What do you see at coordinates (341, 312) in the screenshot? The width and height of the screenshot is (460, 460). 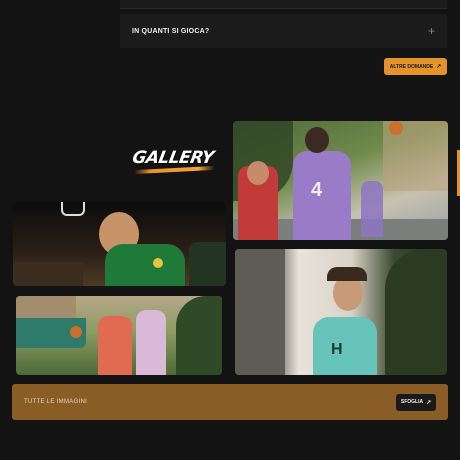 I see `gallery-photo-player-teal-jersey: H` at bounding box center [341, 312].